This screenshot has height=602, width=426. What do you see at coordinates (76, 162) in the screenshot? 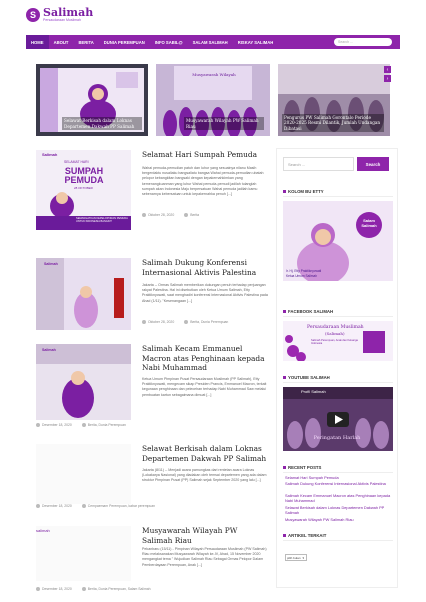
I see `thumb-greeting: SELAMAT HARI` at bounding box center [76, 162].